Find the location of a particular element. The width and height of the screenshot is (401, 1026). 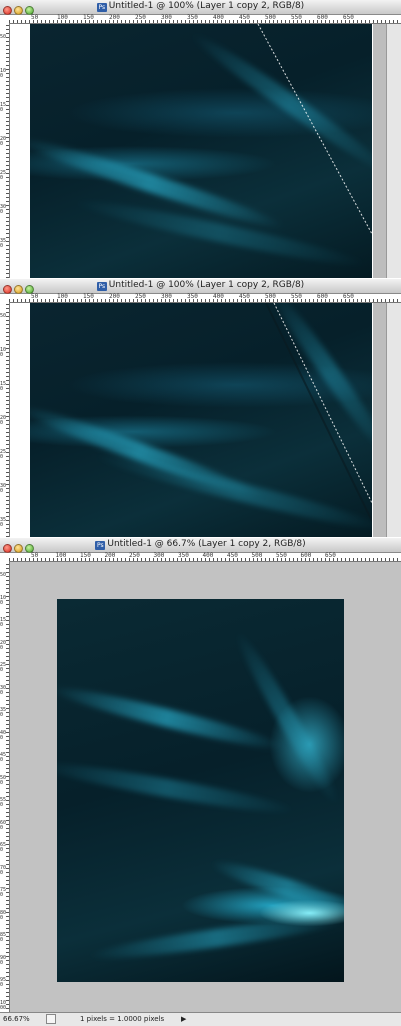

document-info: 1 pixels = 1.0000 pixels is located at coordinates (122, 1019).